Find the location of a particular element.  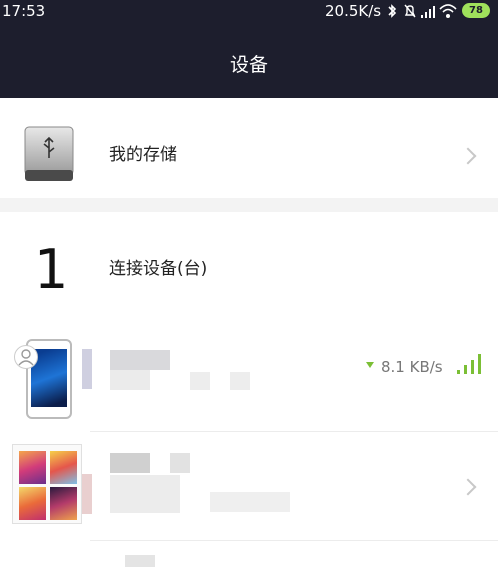

battery-level: 78 is located at coordinates (476, 10).